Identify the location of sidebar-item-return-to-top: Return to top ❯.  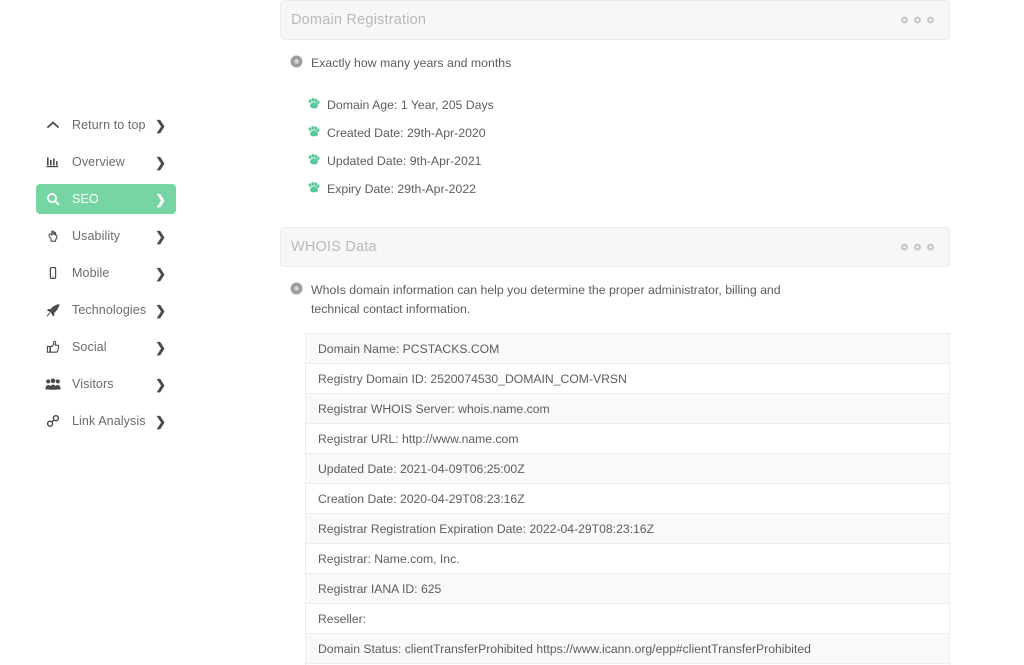
(106, 125).